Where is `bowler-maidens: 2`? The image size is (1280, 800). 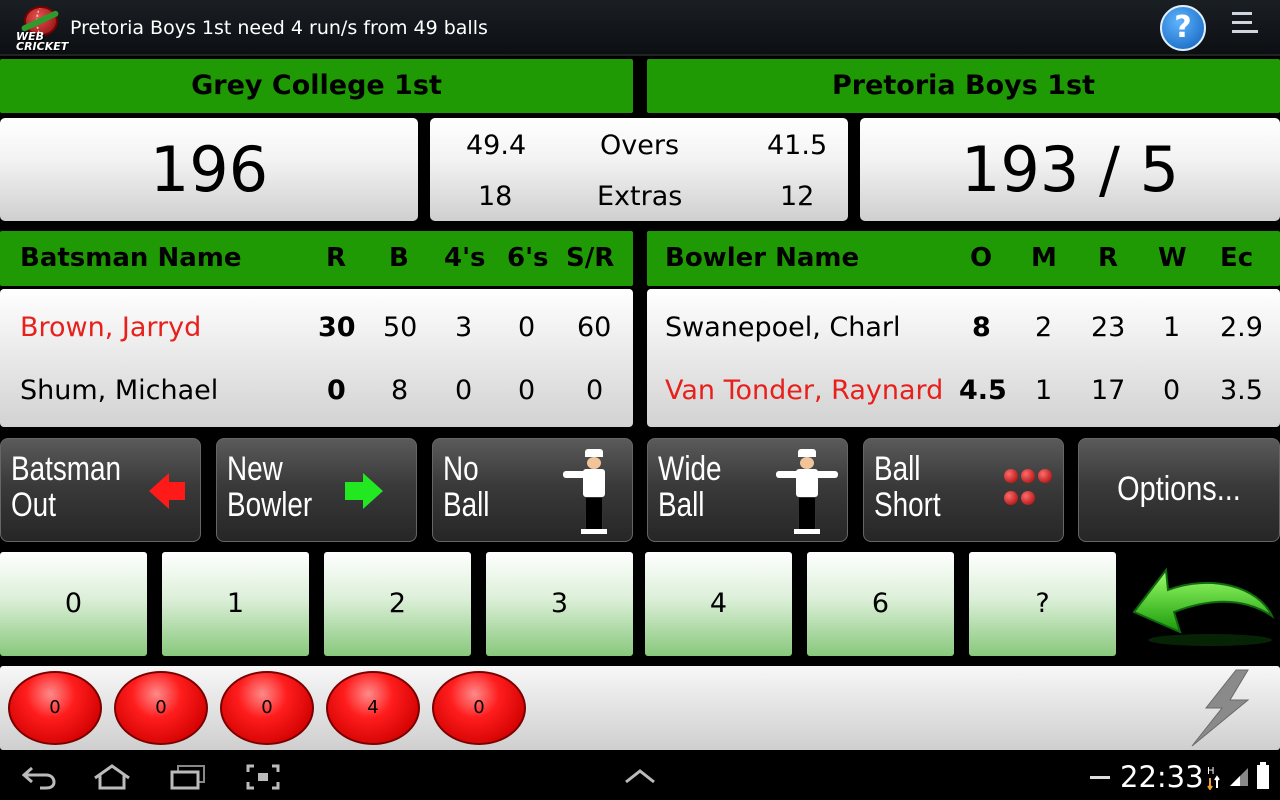 bowler-maidens: 2 is located at coordinates (1044, 327).